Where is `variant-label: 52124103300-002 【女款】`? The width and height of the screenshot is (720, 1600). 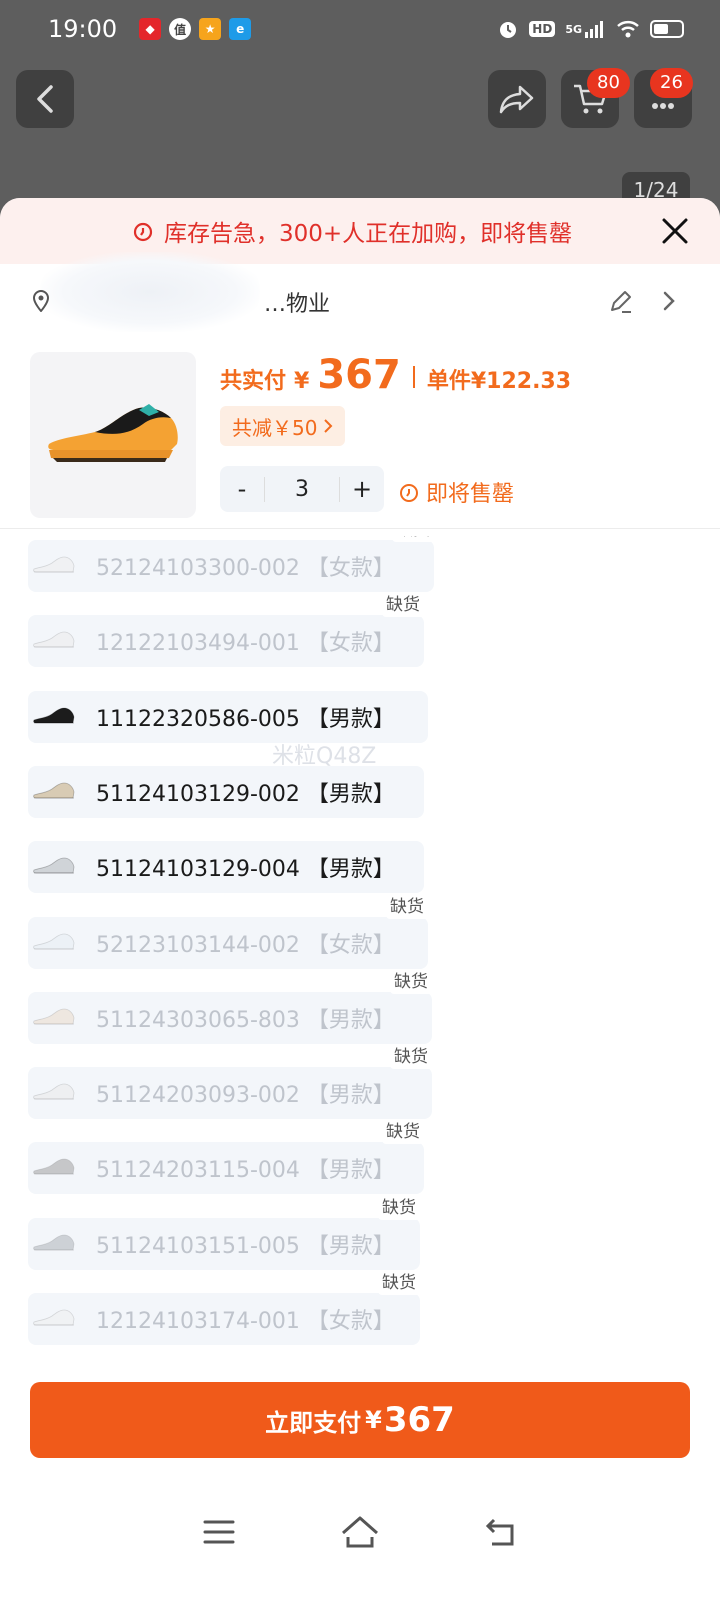
variant-label: 52124103300-002 【女款】 is located at coordinates (245, 568).